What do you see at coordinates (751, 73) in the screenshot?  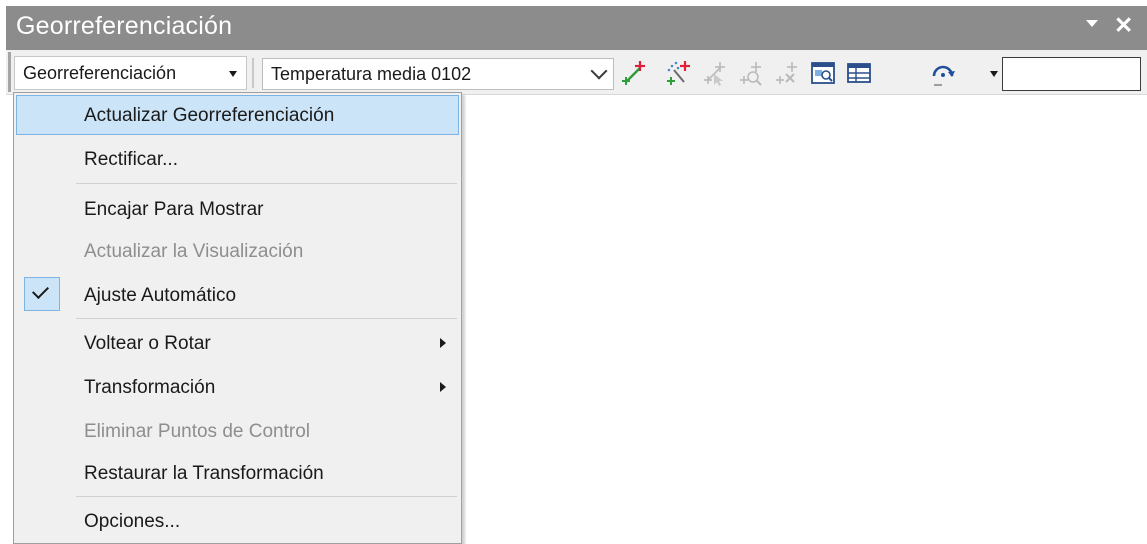 I see `zoom-to-selected-link-icon` at bounding box center [751, 73].